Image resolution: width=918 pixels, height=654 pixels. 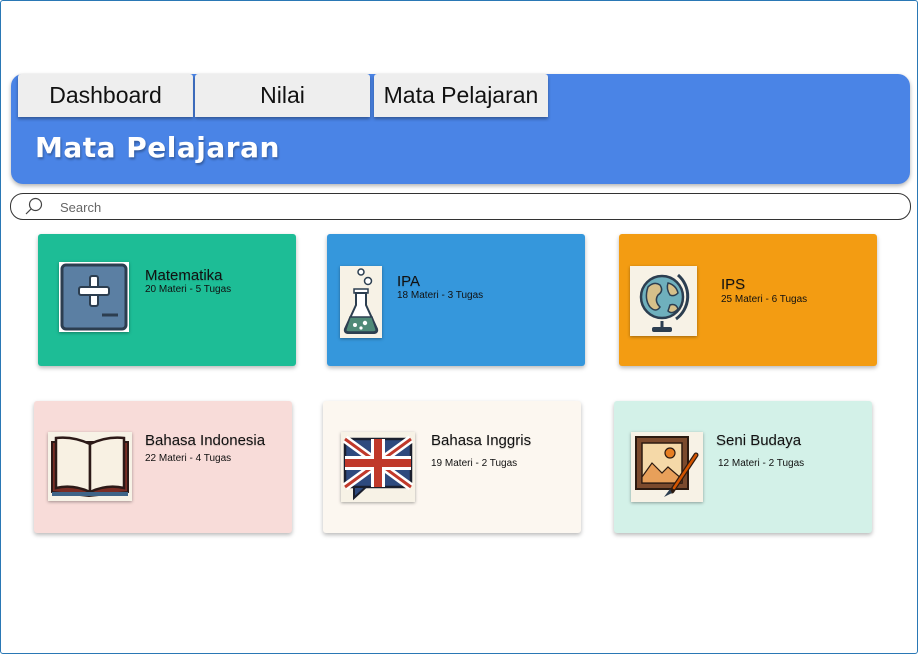 I want to click on subject-name: Seni Budaya, so click(x=759, y=440).